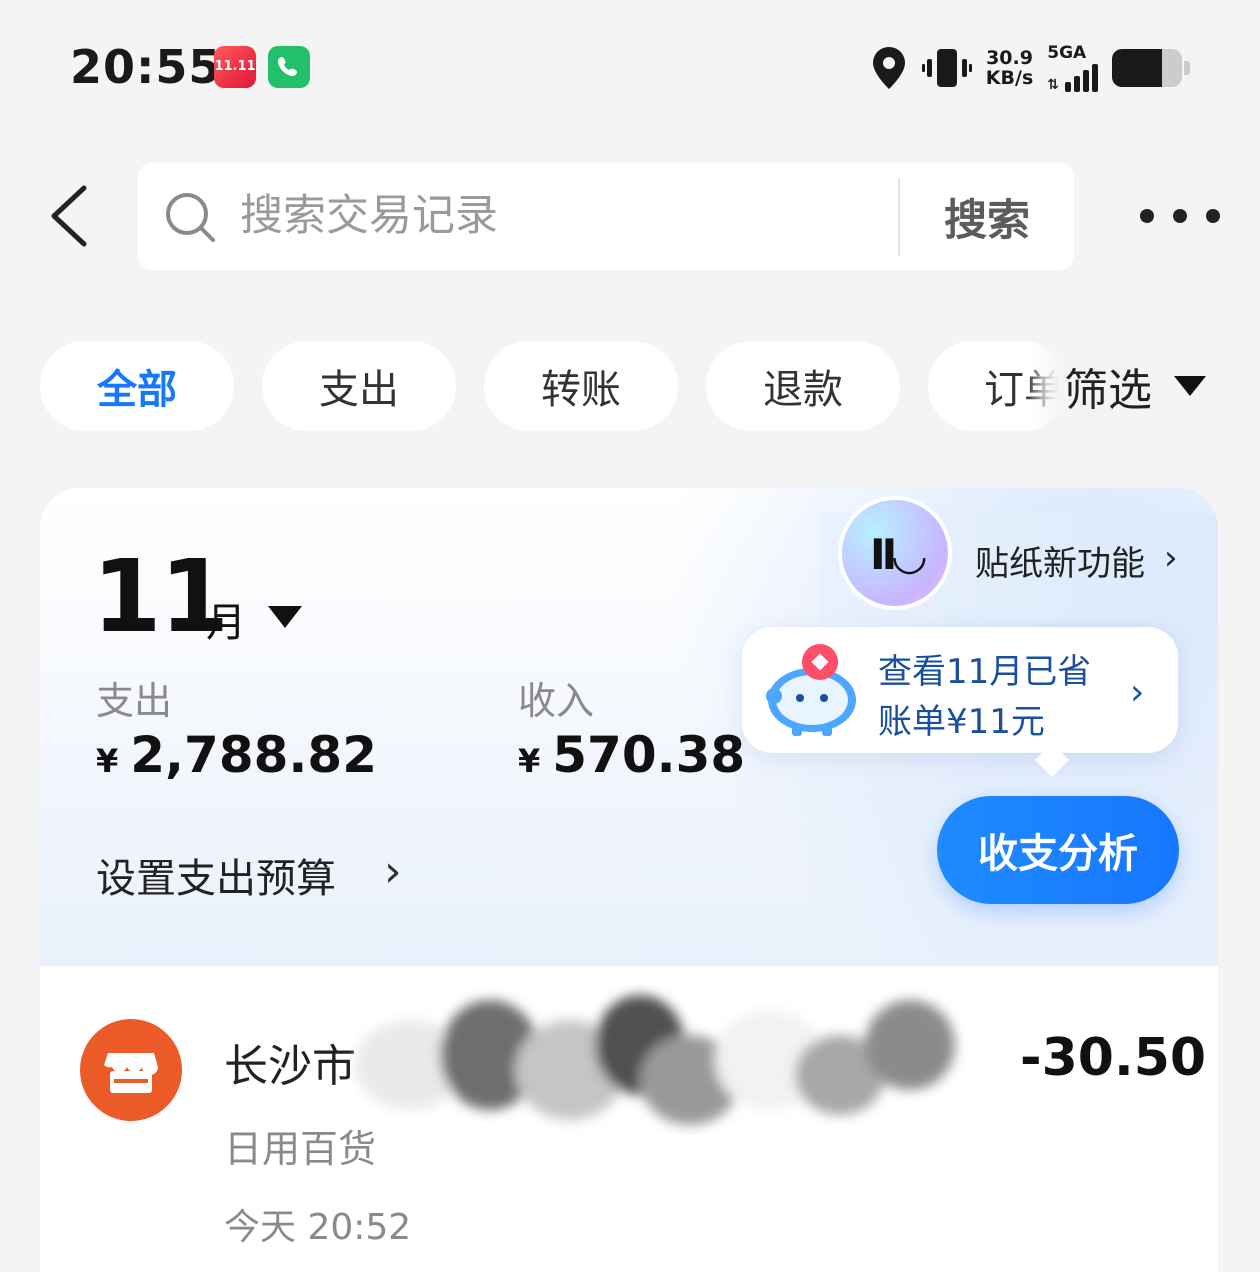  Describe the element at coordinates (985, 672) in the screenshot. I see `savings-line-1: 查看11月已省` at that location.